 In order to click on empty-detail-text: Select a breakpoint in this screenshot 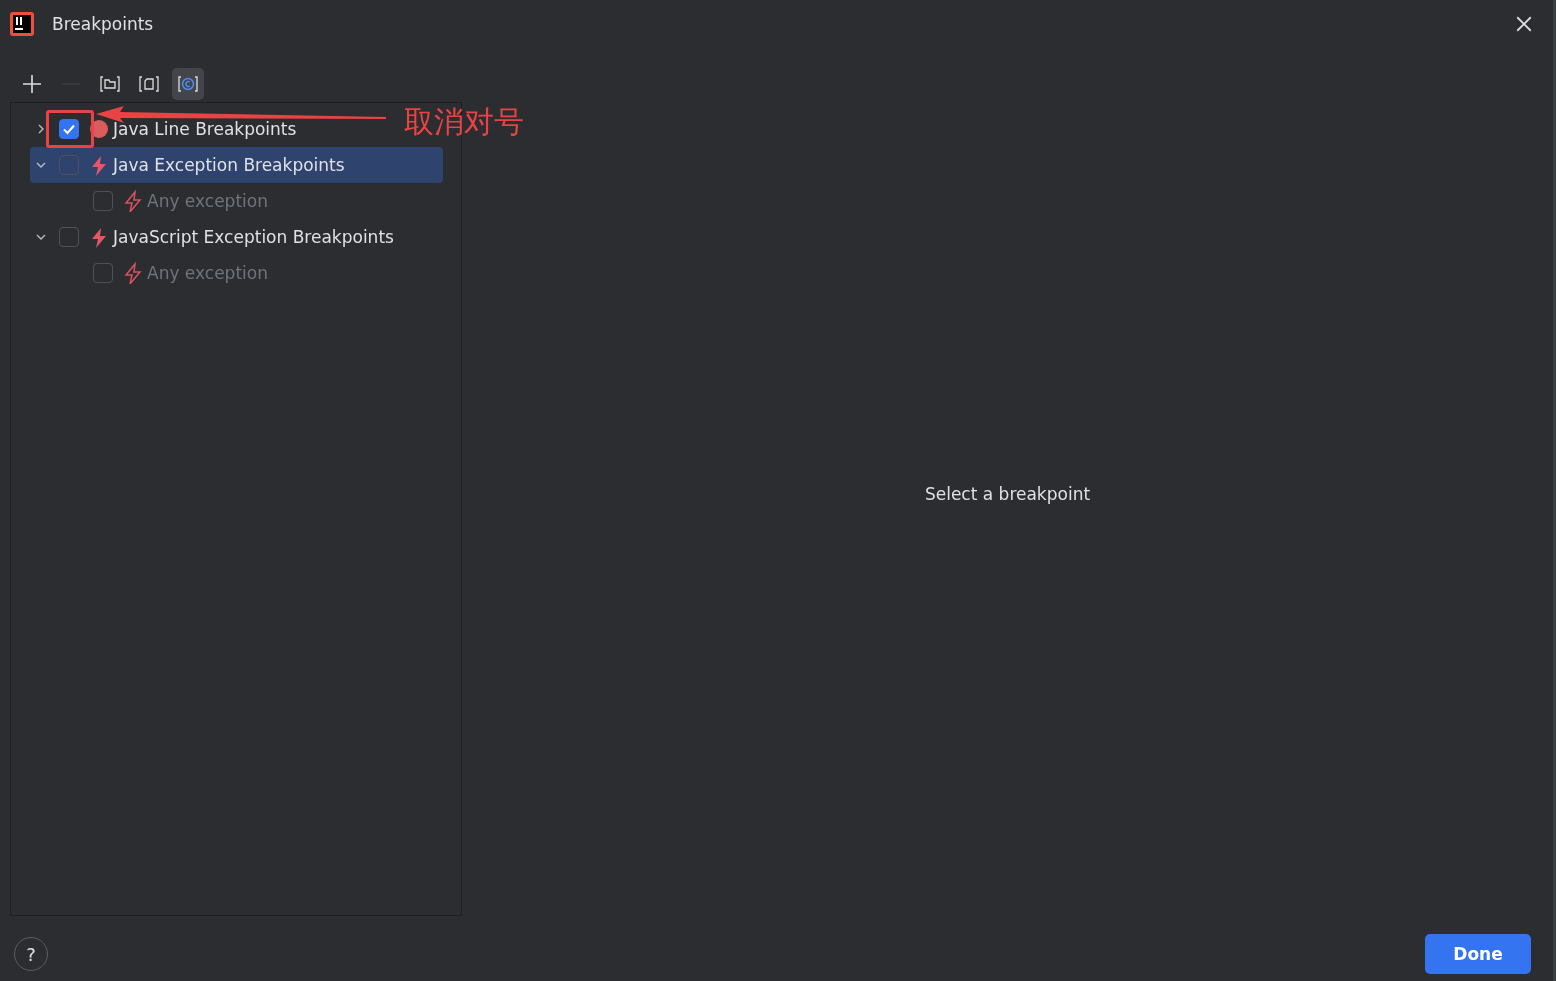, I will do `click(1007, 494)`.